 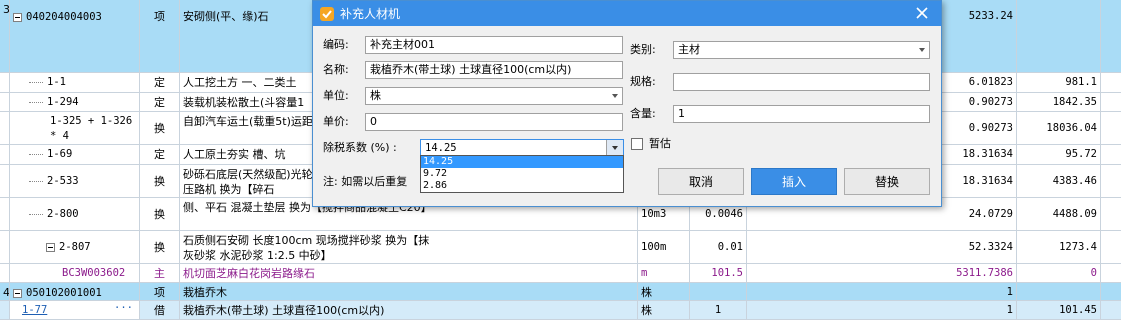 What do you see at coordinates (336, 44) in the screenshot?
I see `code-label: 编码:` at bounding box center [336, 44].